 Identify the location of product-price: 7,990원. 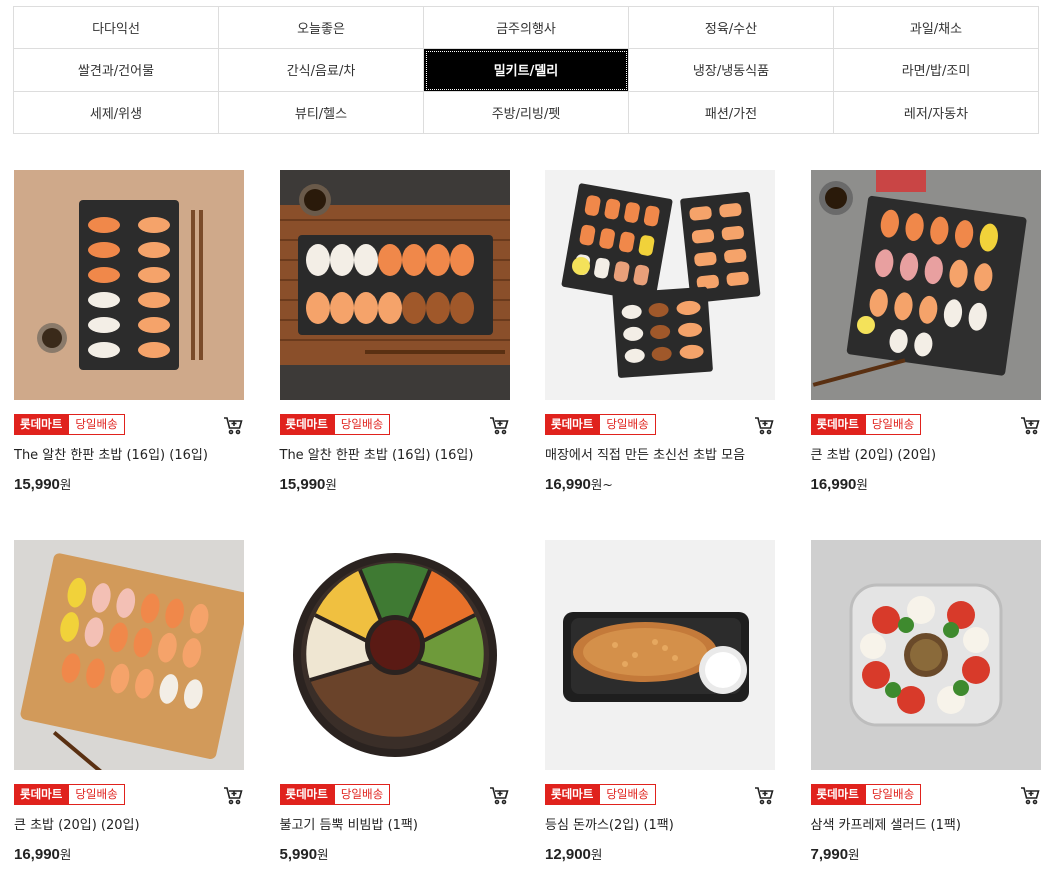
(835, 854).